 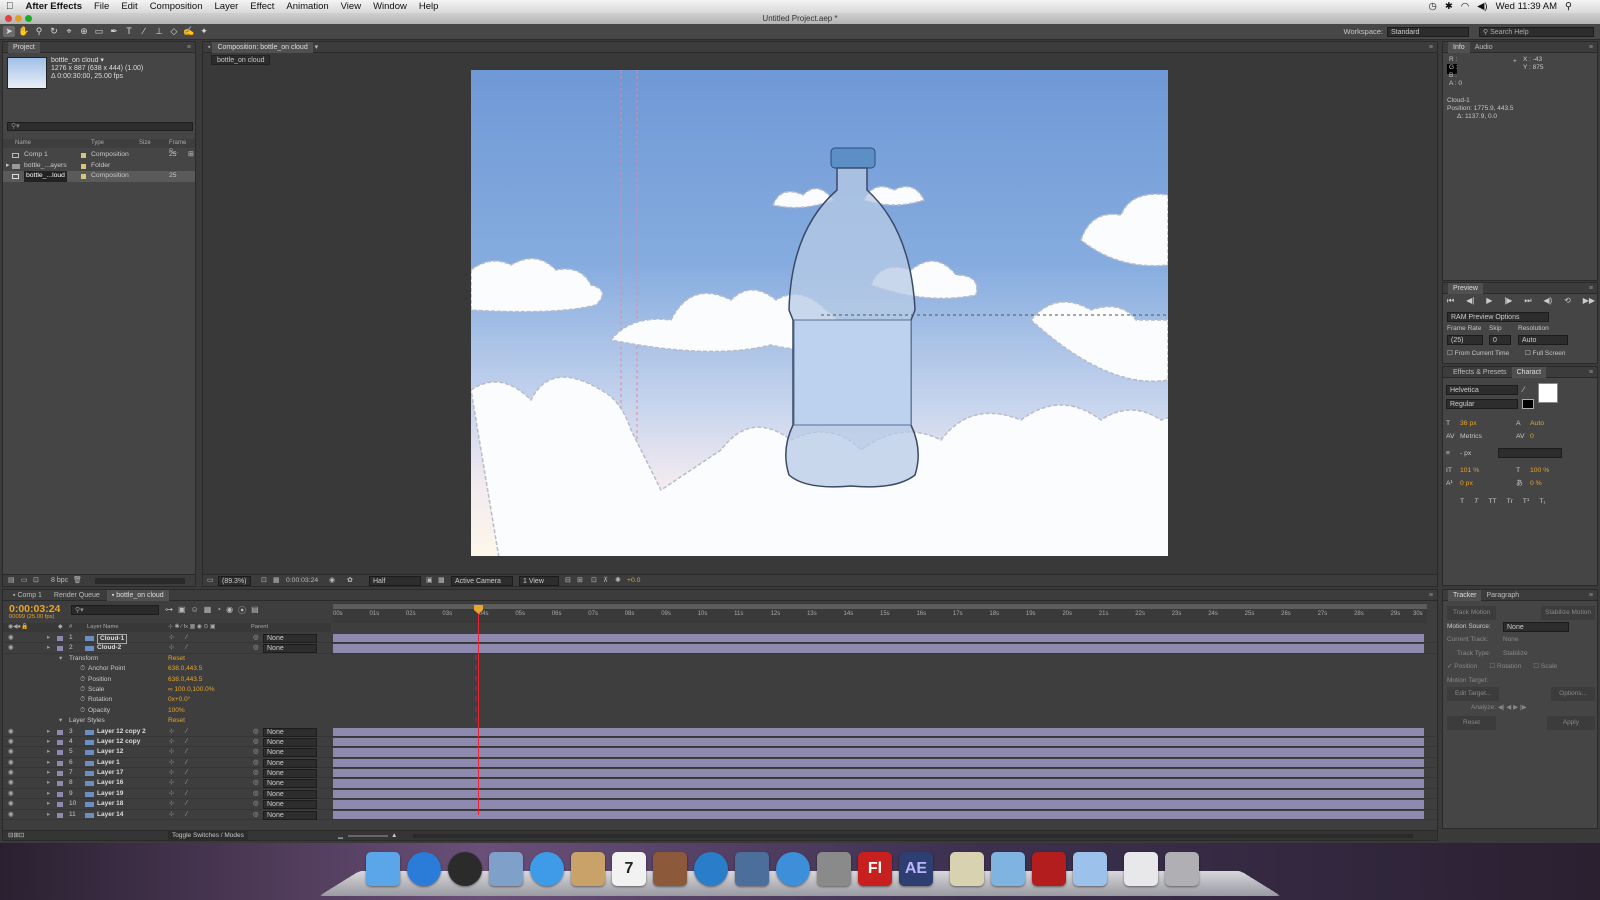 What do you see at coordinates (174, 31) in the screenshot?
I see `eraser-tool-icon: ◇` at bounding box center [174, 31].